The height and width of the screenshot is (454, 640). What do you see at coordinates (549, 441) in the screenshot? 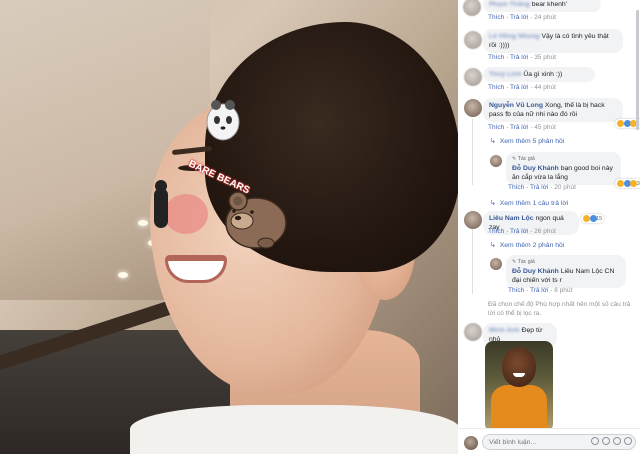
I see `comment-input-bar` at bounding box center [549, 441].